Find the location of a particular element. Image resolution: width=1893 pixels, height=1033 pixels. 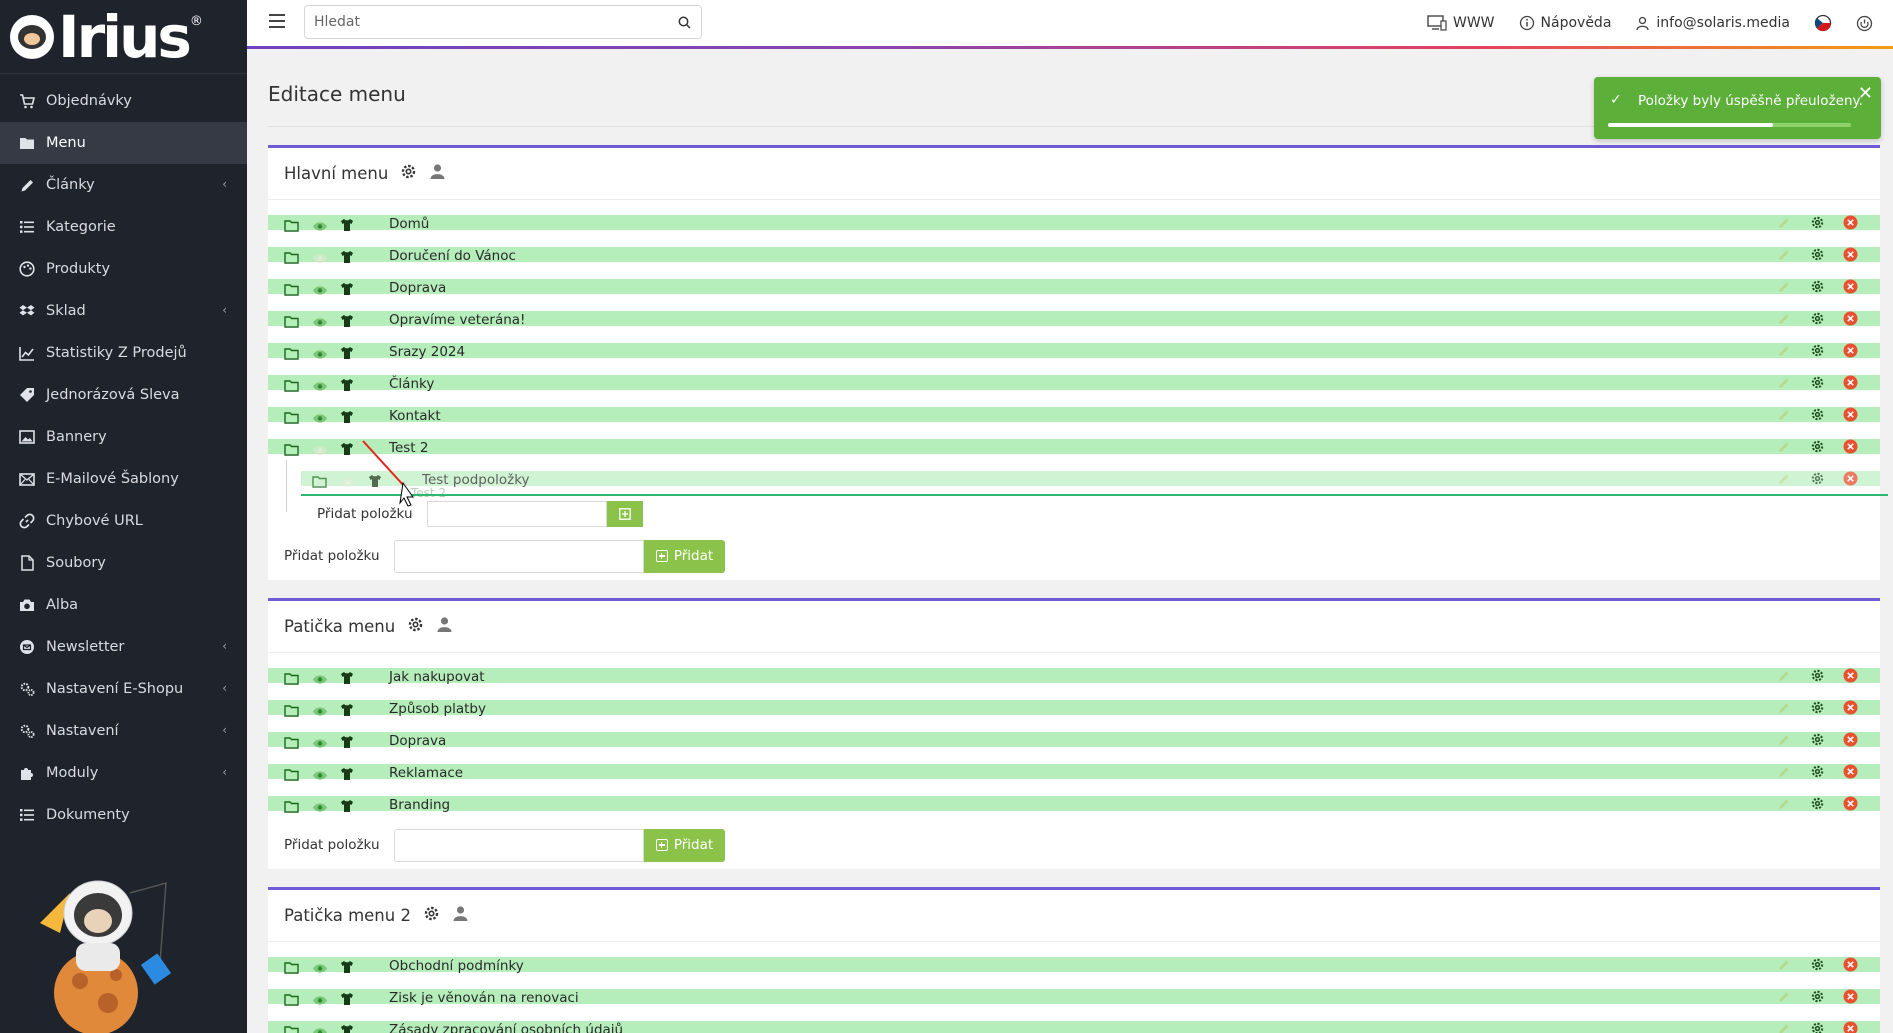

menu-item-row: Srazy 2024 is located at coordinates (1074, 352).